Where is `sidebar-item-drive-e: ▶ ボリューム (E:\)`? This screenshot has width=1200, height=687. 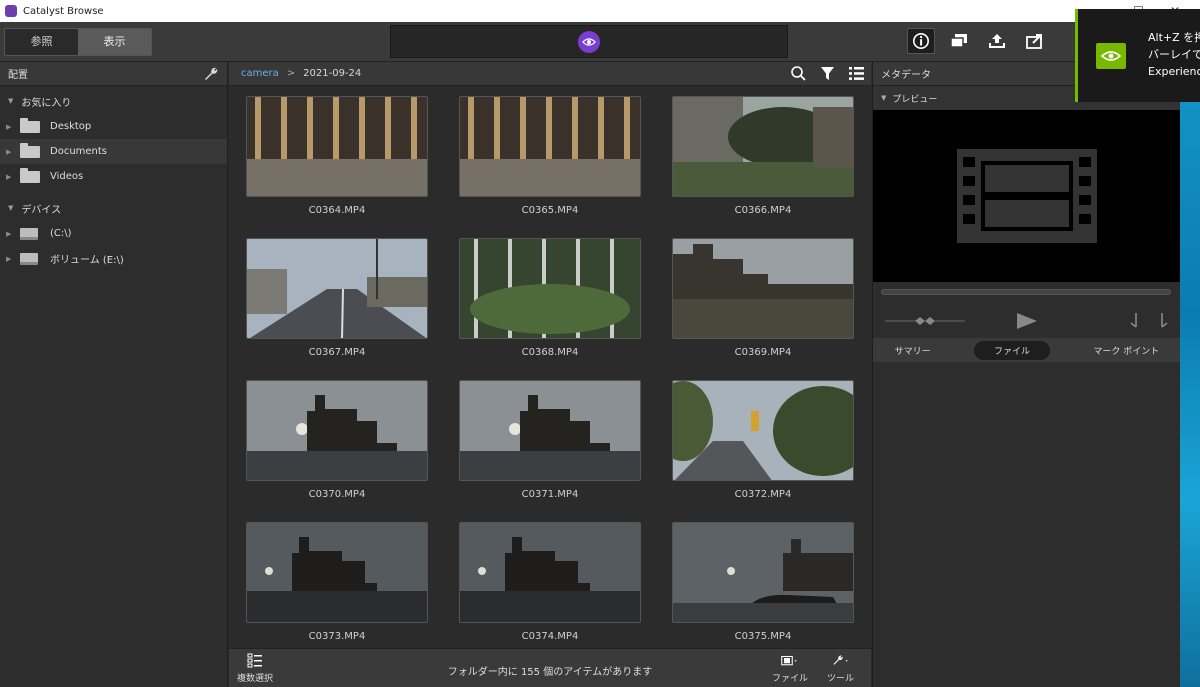
sidebar-item-drive-e: ▶ ボリューム (E:\) is located at coordinates (113, 258).